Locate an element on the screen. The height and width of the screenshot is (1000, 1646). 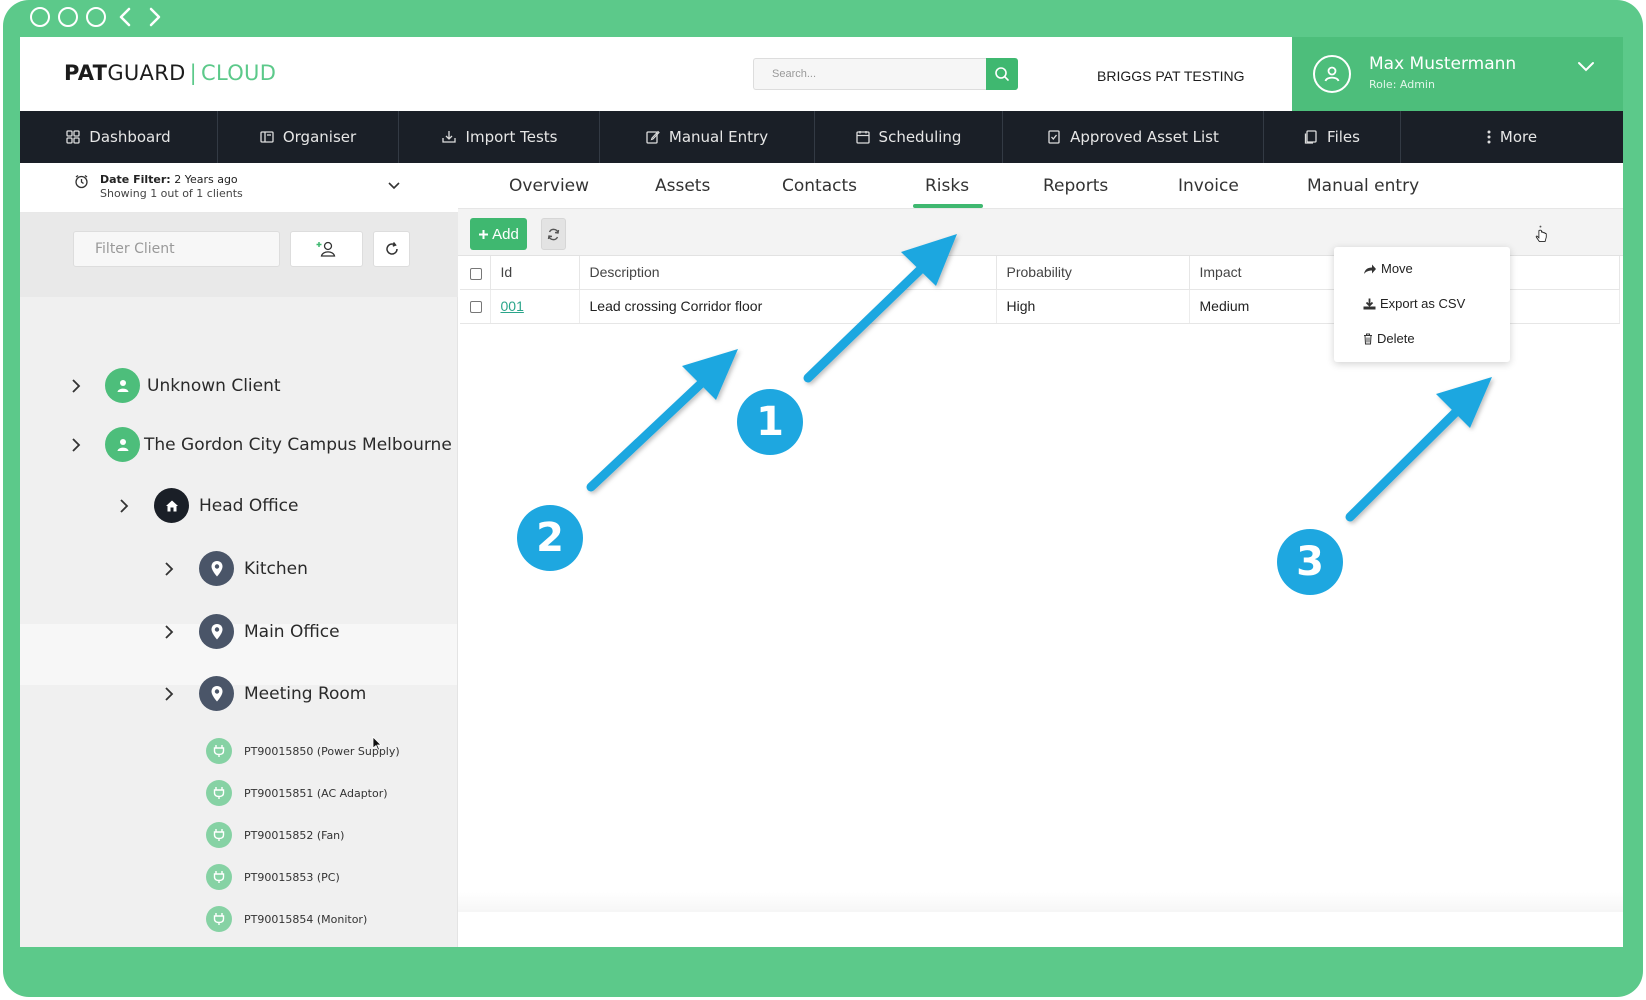
window-maximize-button is located at coordinates (96, 17).